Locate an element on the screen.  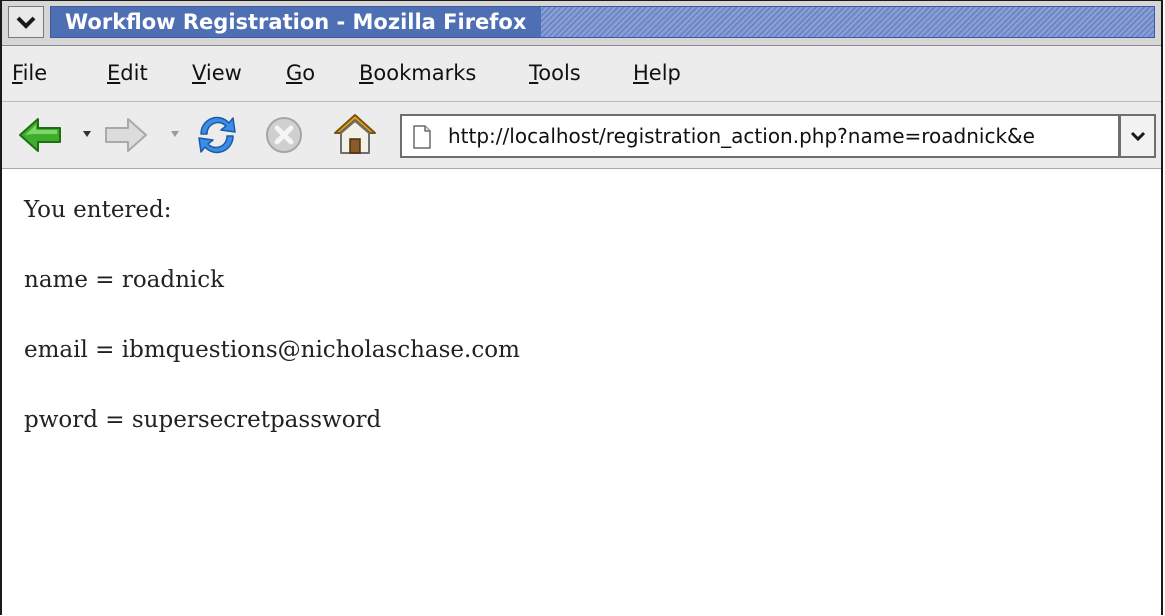
menu-bookmarks: Bookmarks is located at coordinates (417, 73).